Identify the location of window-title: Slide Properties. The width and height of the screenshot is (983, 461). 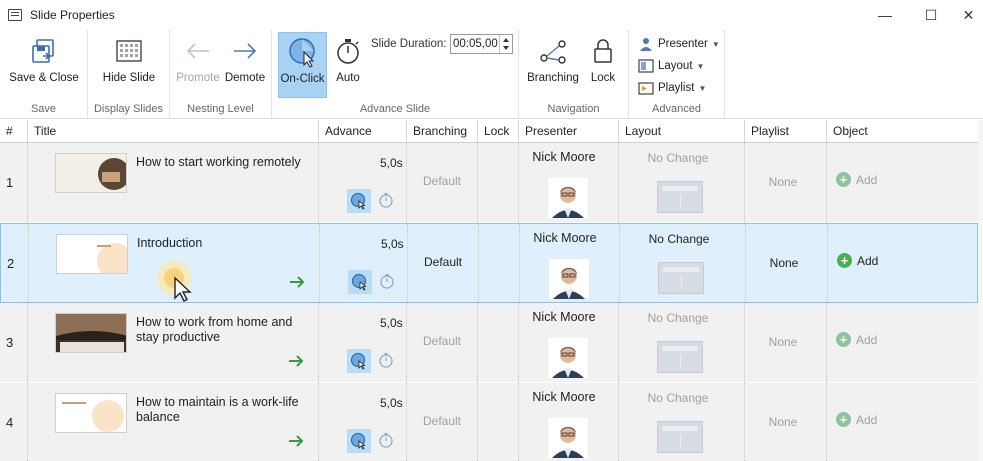
(72, 15).